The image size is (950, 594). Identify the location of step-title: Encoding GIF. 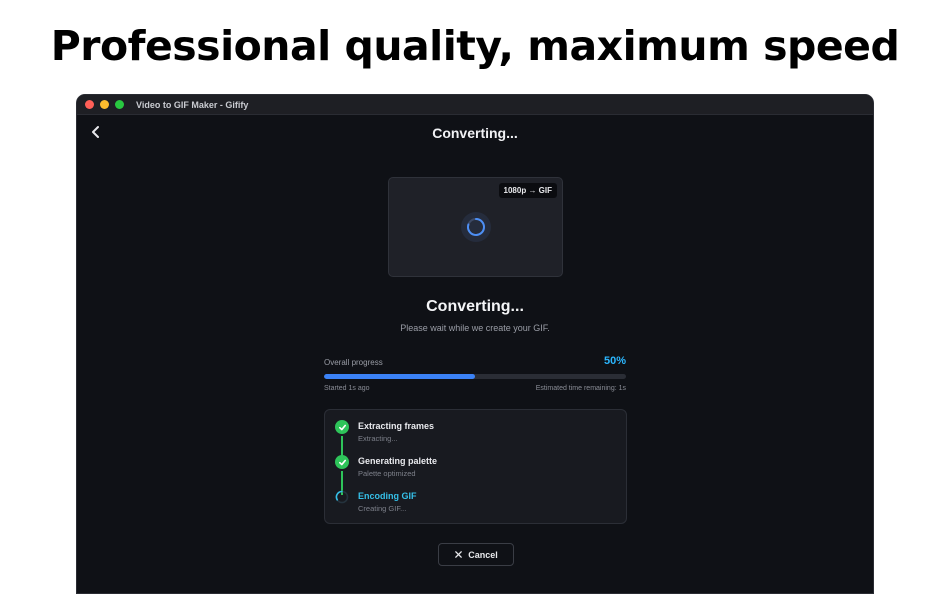
(387, 496).